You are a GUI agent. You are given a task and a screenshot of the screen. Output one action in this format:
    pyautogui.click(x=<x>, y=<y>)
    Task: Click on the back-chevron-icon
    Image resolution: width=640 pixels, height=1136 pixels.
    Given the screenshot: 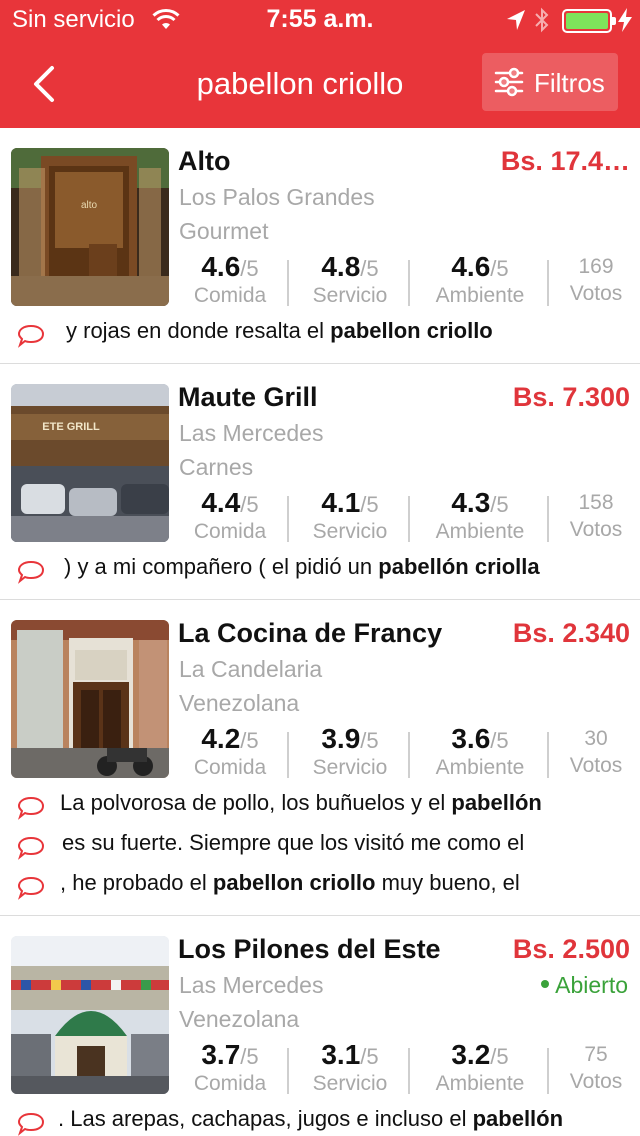 What is the action you would take?
    pyautogui.click(x=44, y=84)
    